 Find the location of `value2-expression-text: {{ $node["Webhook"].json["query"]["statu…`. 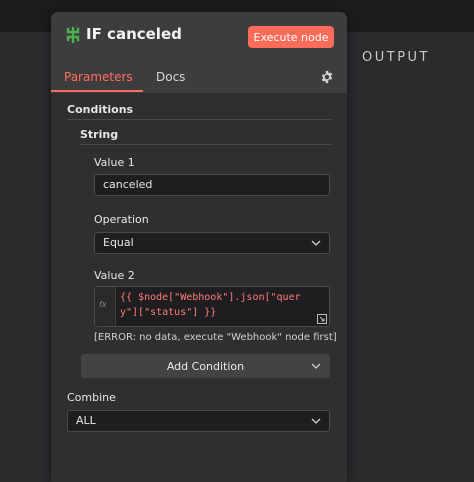

value2-expression-text: {{ $node["Webhook"].json["query"]["statu… is located at coordinates (210, 305).